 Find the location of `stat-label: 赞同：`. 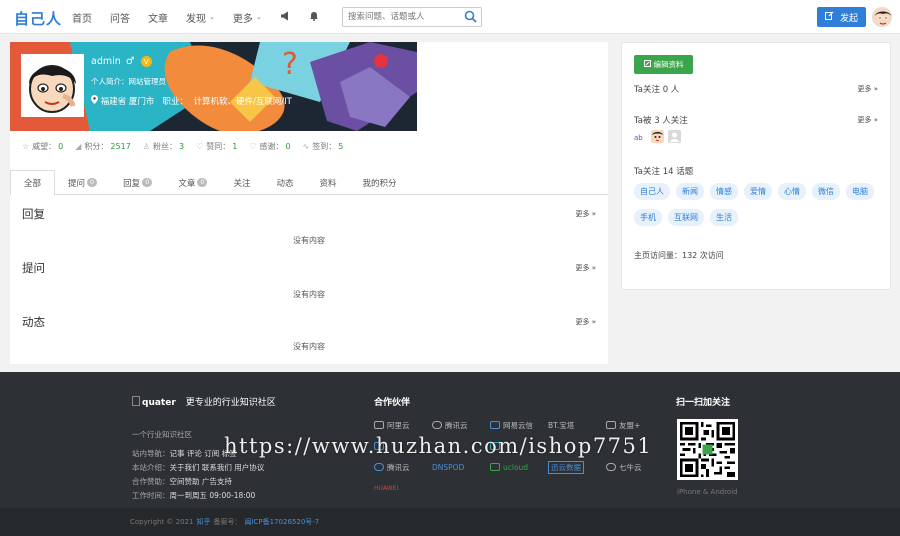

stat-label: 赞同： is located at coordinates (218, 146).